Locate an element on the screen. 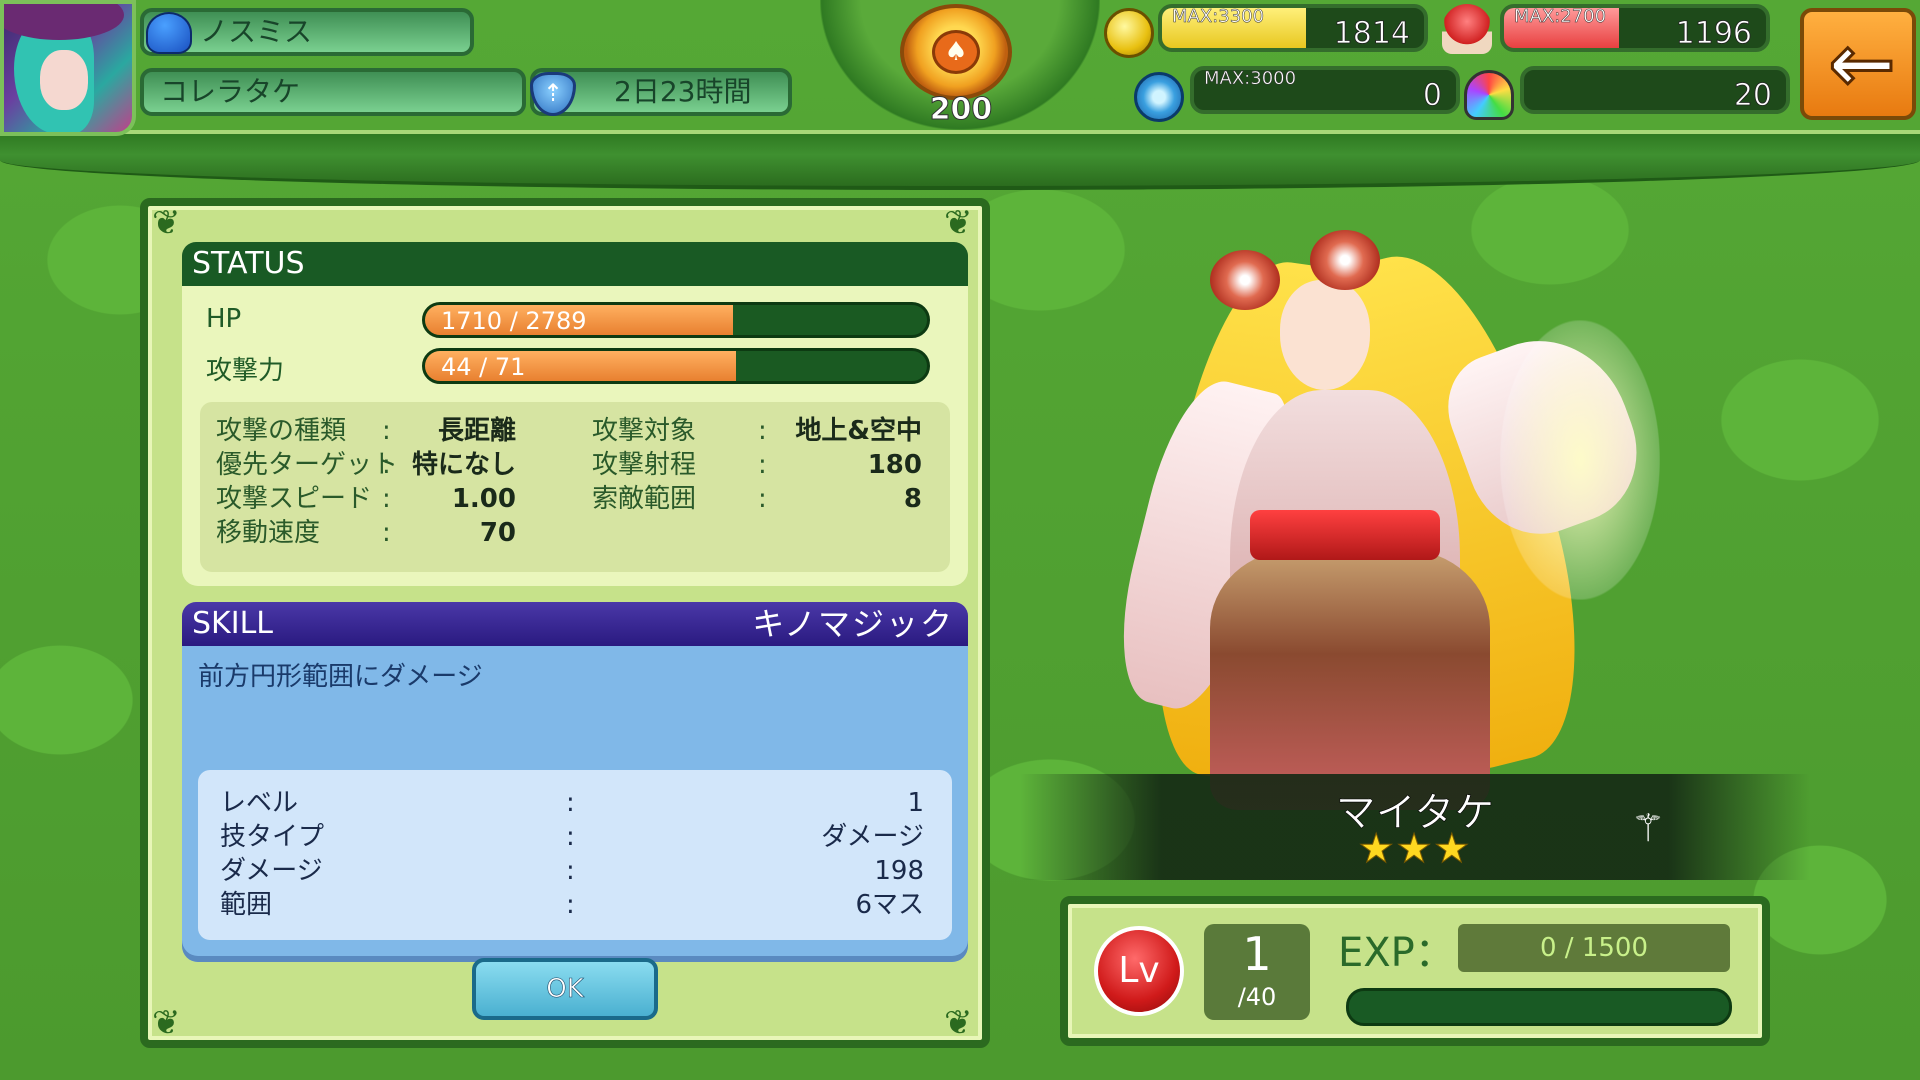 Image resolution: width=1920 pixels, height=1080 pixels. crystal-max: MAX:3000 is located at coordinates (1250, 78).